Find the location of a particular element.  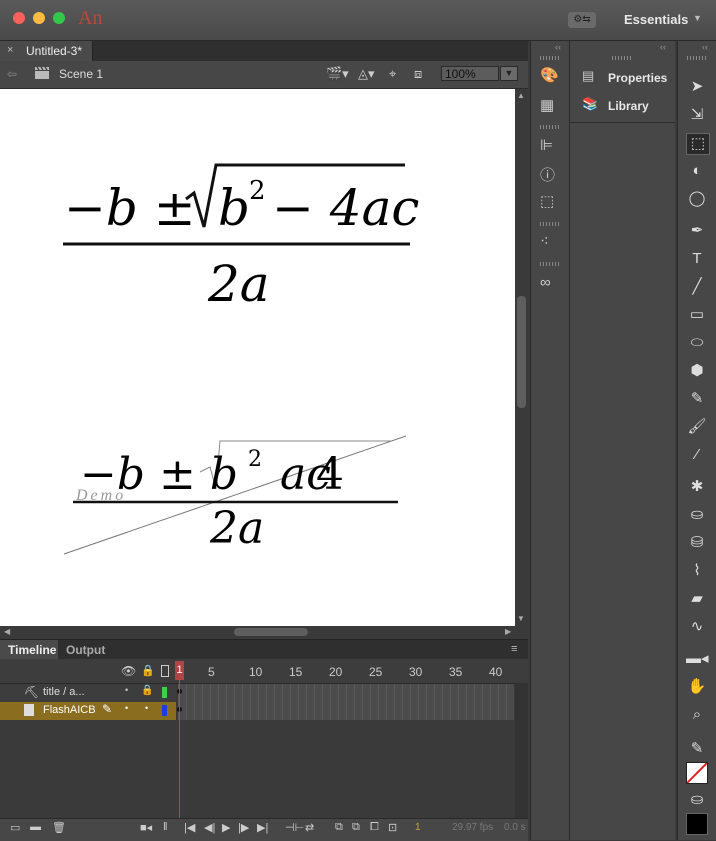

library-label: Library is located at coordinates (628, 106).